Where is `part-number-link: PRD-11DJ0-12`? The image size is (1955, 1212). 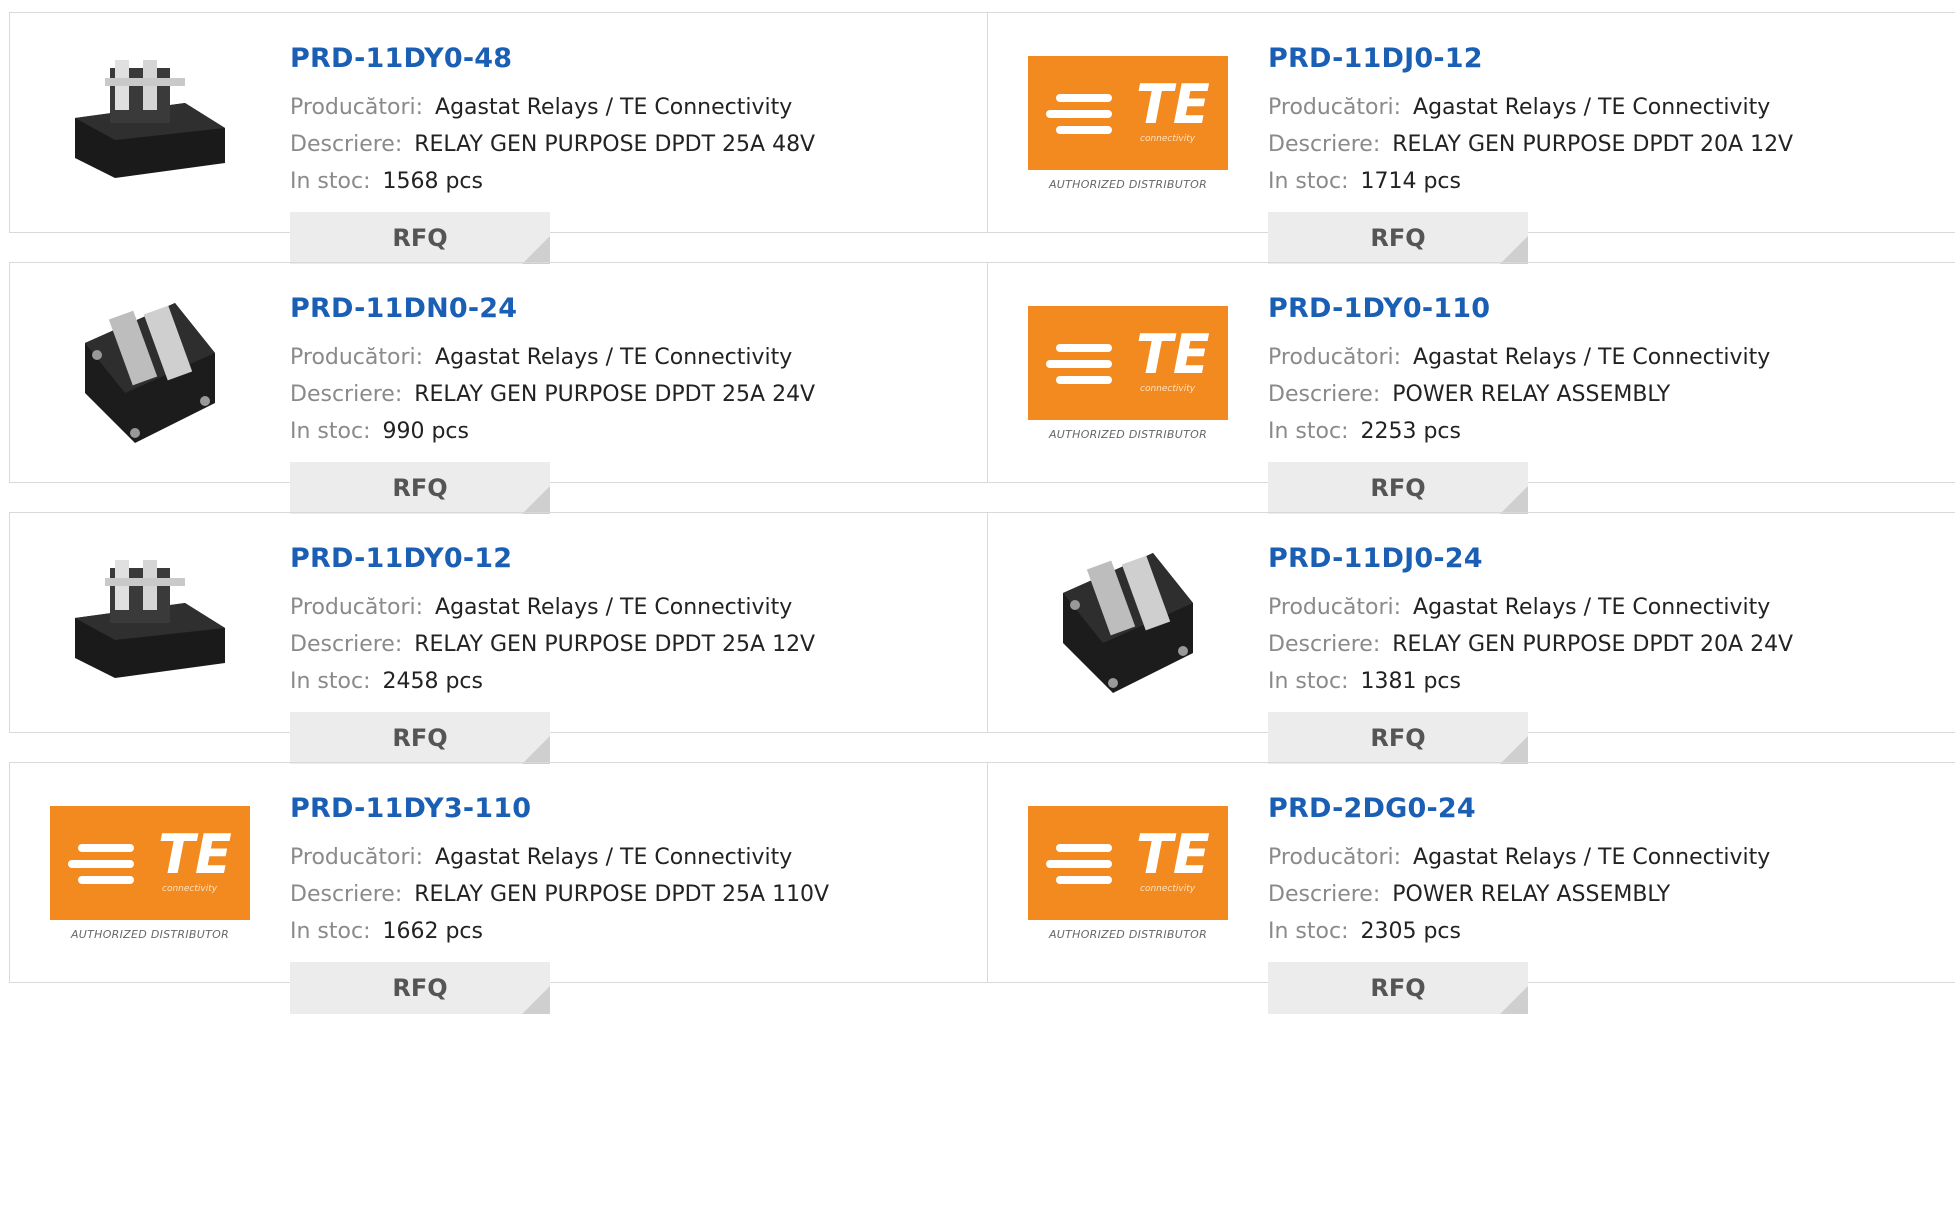 part-number-link: PRD-11DJ0-12 is located at coordinates (1607, 59).